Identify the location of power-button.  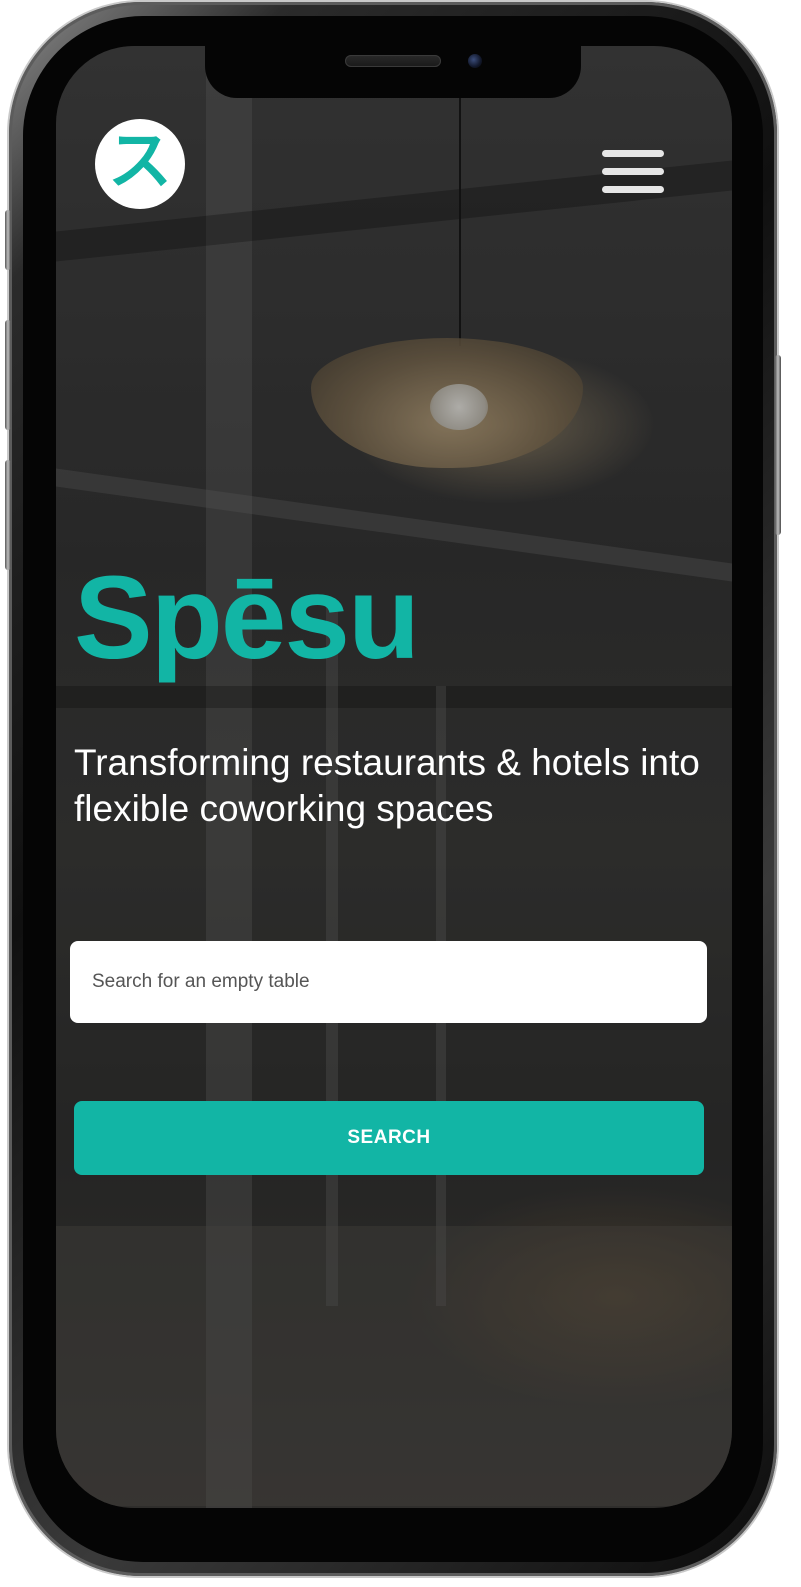
(778, 445).